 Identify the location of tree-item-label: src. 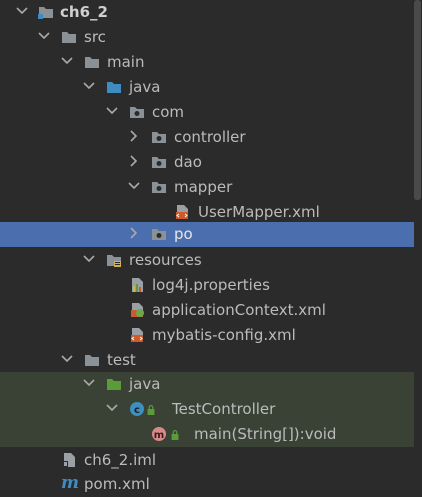
(95, 37).